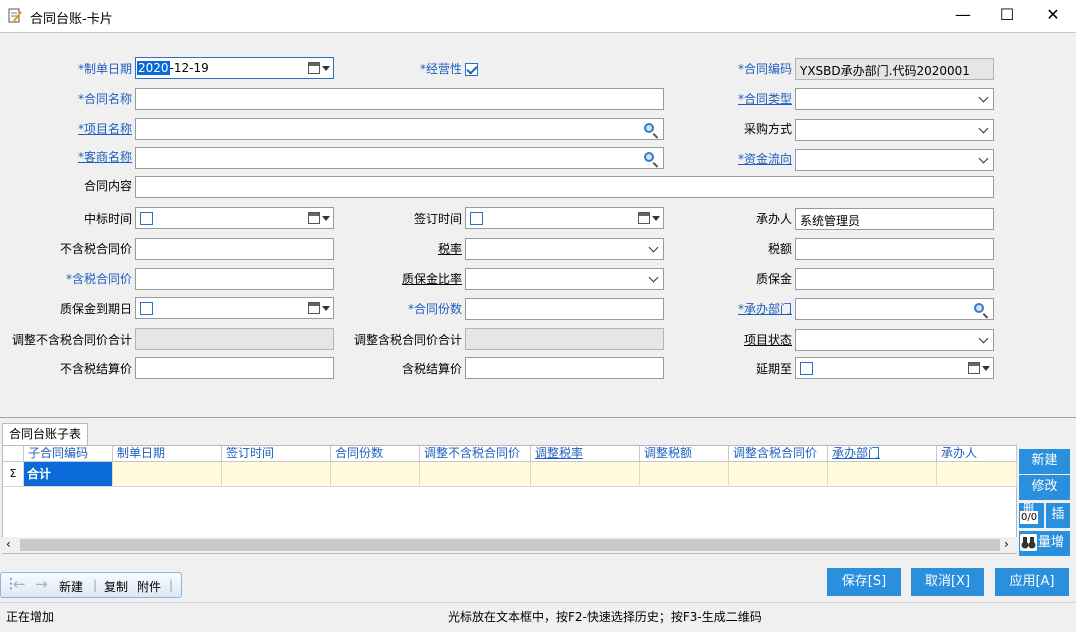 This screenshot has height=632, width=1076. What do you see at coordinates (894, 219) in the screenshot?
I see `handler-input: 系统管理员` at bounding box center [894, 219].